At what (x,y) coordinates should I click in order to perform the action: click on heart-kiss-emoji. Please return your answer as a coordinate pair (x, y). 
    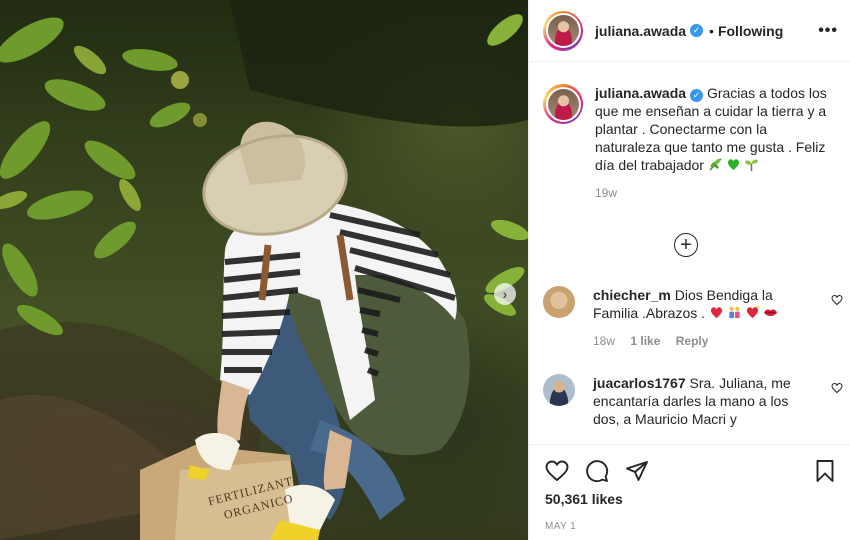
    Looking at the image, I should click on (753, 312).